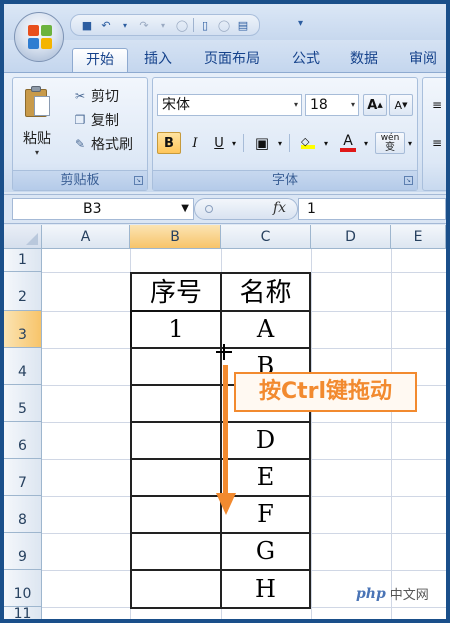 This screenshot has width=450, height=623. Describe the element at coordinates (38, 102) in the screenshot. I see `paste-icon` at that location.